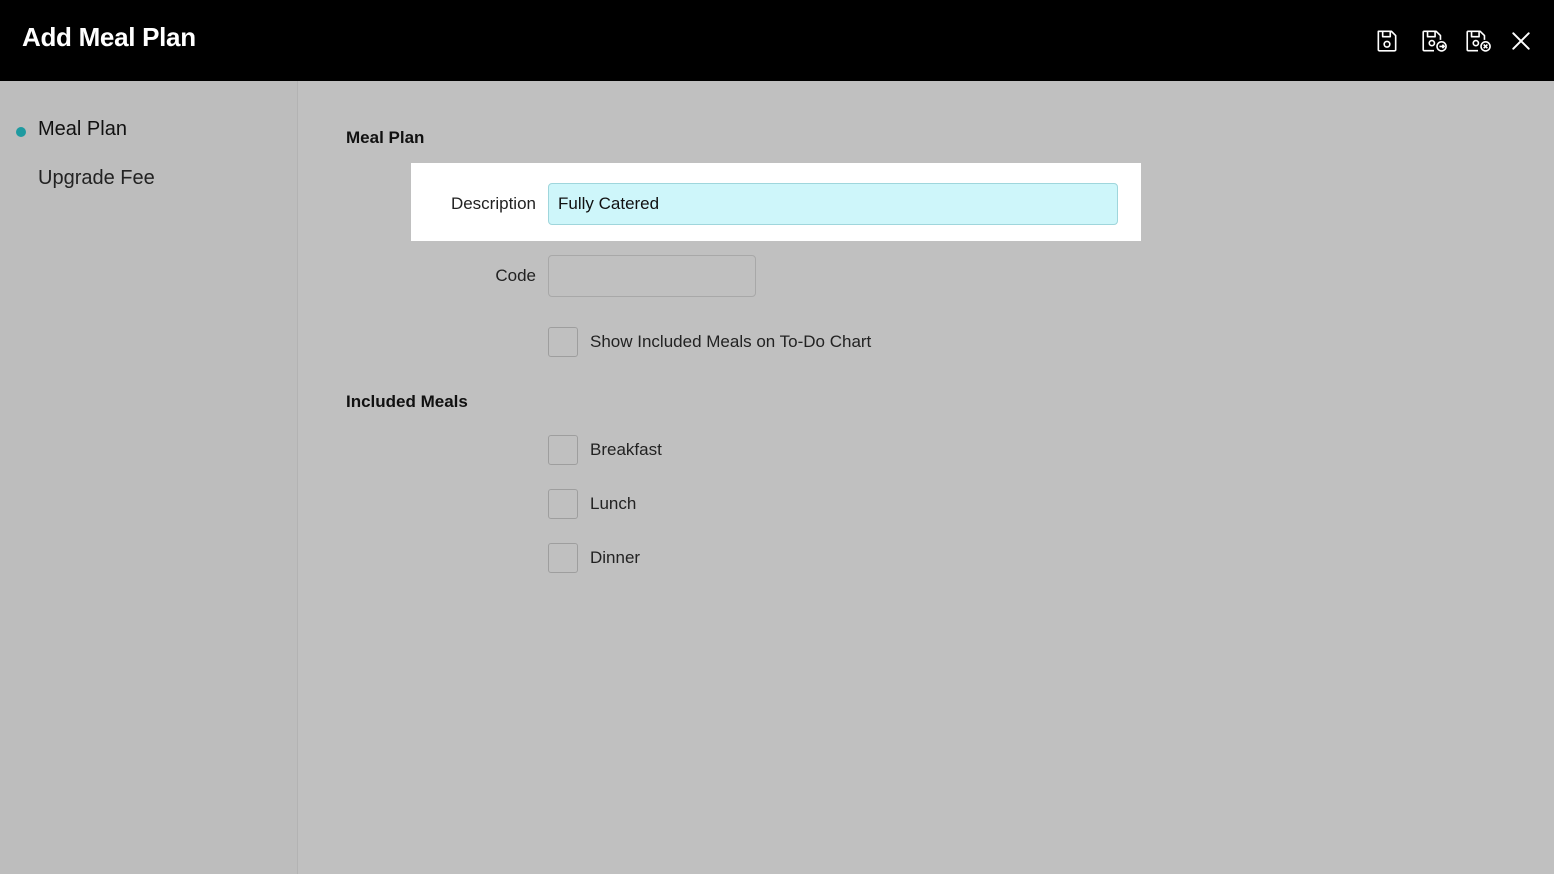 The height and width of the screenshot is (874, 1554). I want to click on active-indicator-dot, so click(21, 132).